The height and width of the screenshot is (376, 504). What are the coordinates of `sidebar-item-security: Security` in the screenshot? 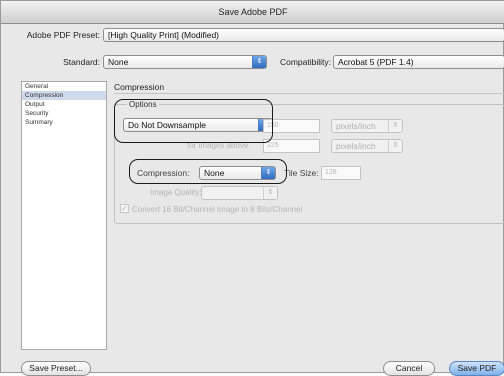 It's located at (64, 113).